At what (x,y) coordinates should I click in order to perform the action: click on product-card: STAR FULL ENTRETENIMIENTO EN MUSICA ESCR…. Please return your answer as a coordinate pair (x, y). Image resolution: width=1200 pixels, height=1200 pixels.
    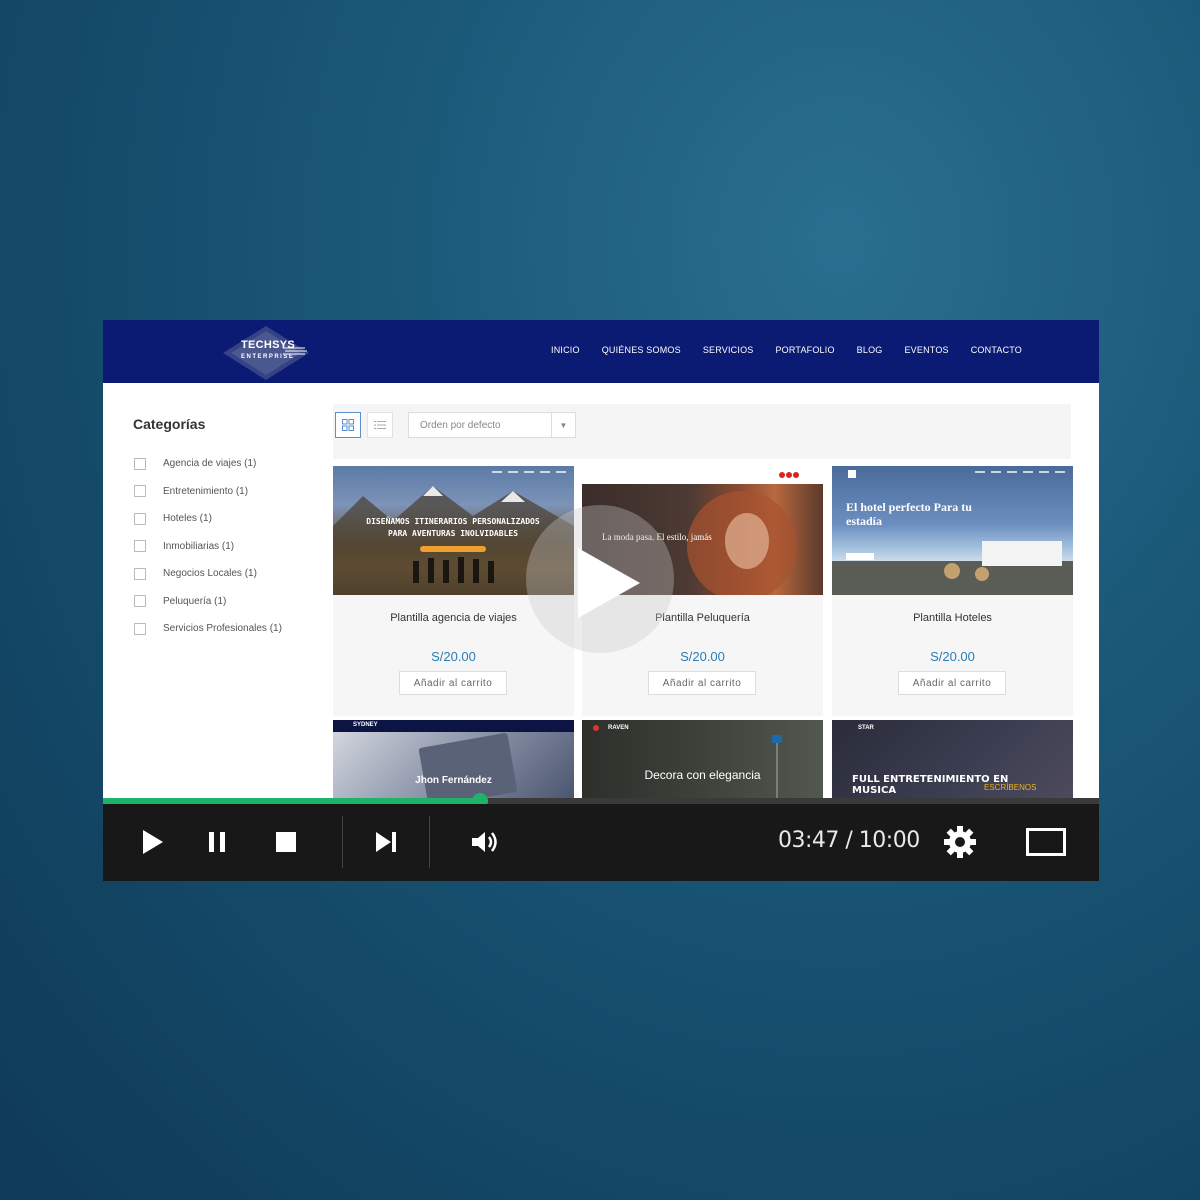
    Looking at the image, I should click on (952, 760).